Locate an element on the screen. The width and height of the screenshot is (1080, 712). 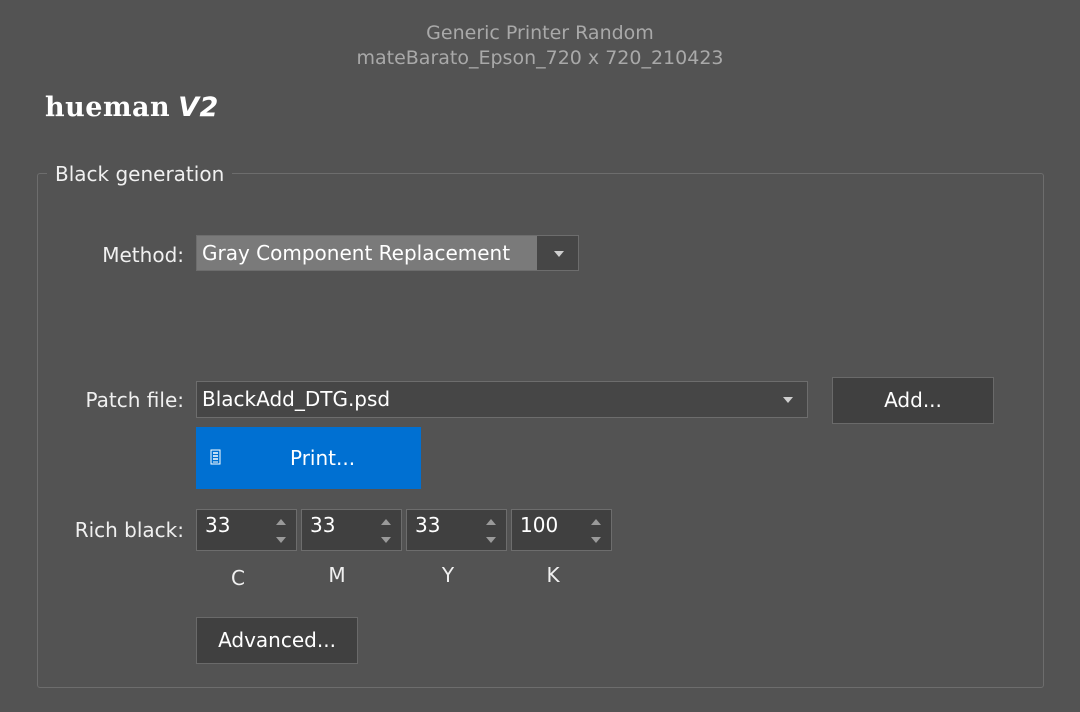
logo-text: hueman is located at coordinates (108, 107).